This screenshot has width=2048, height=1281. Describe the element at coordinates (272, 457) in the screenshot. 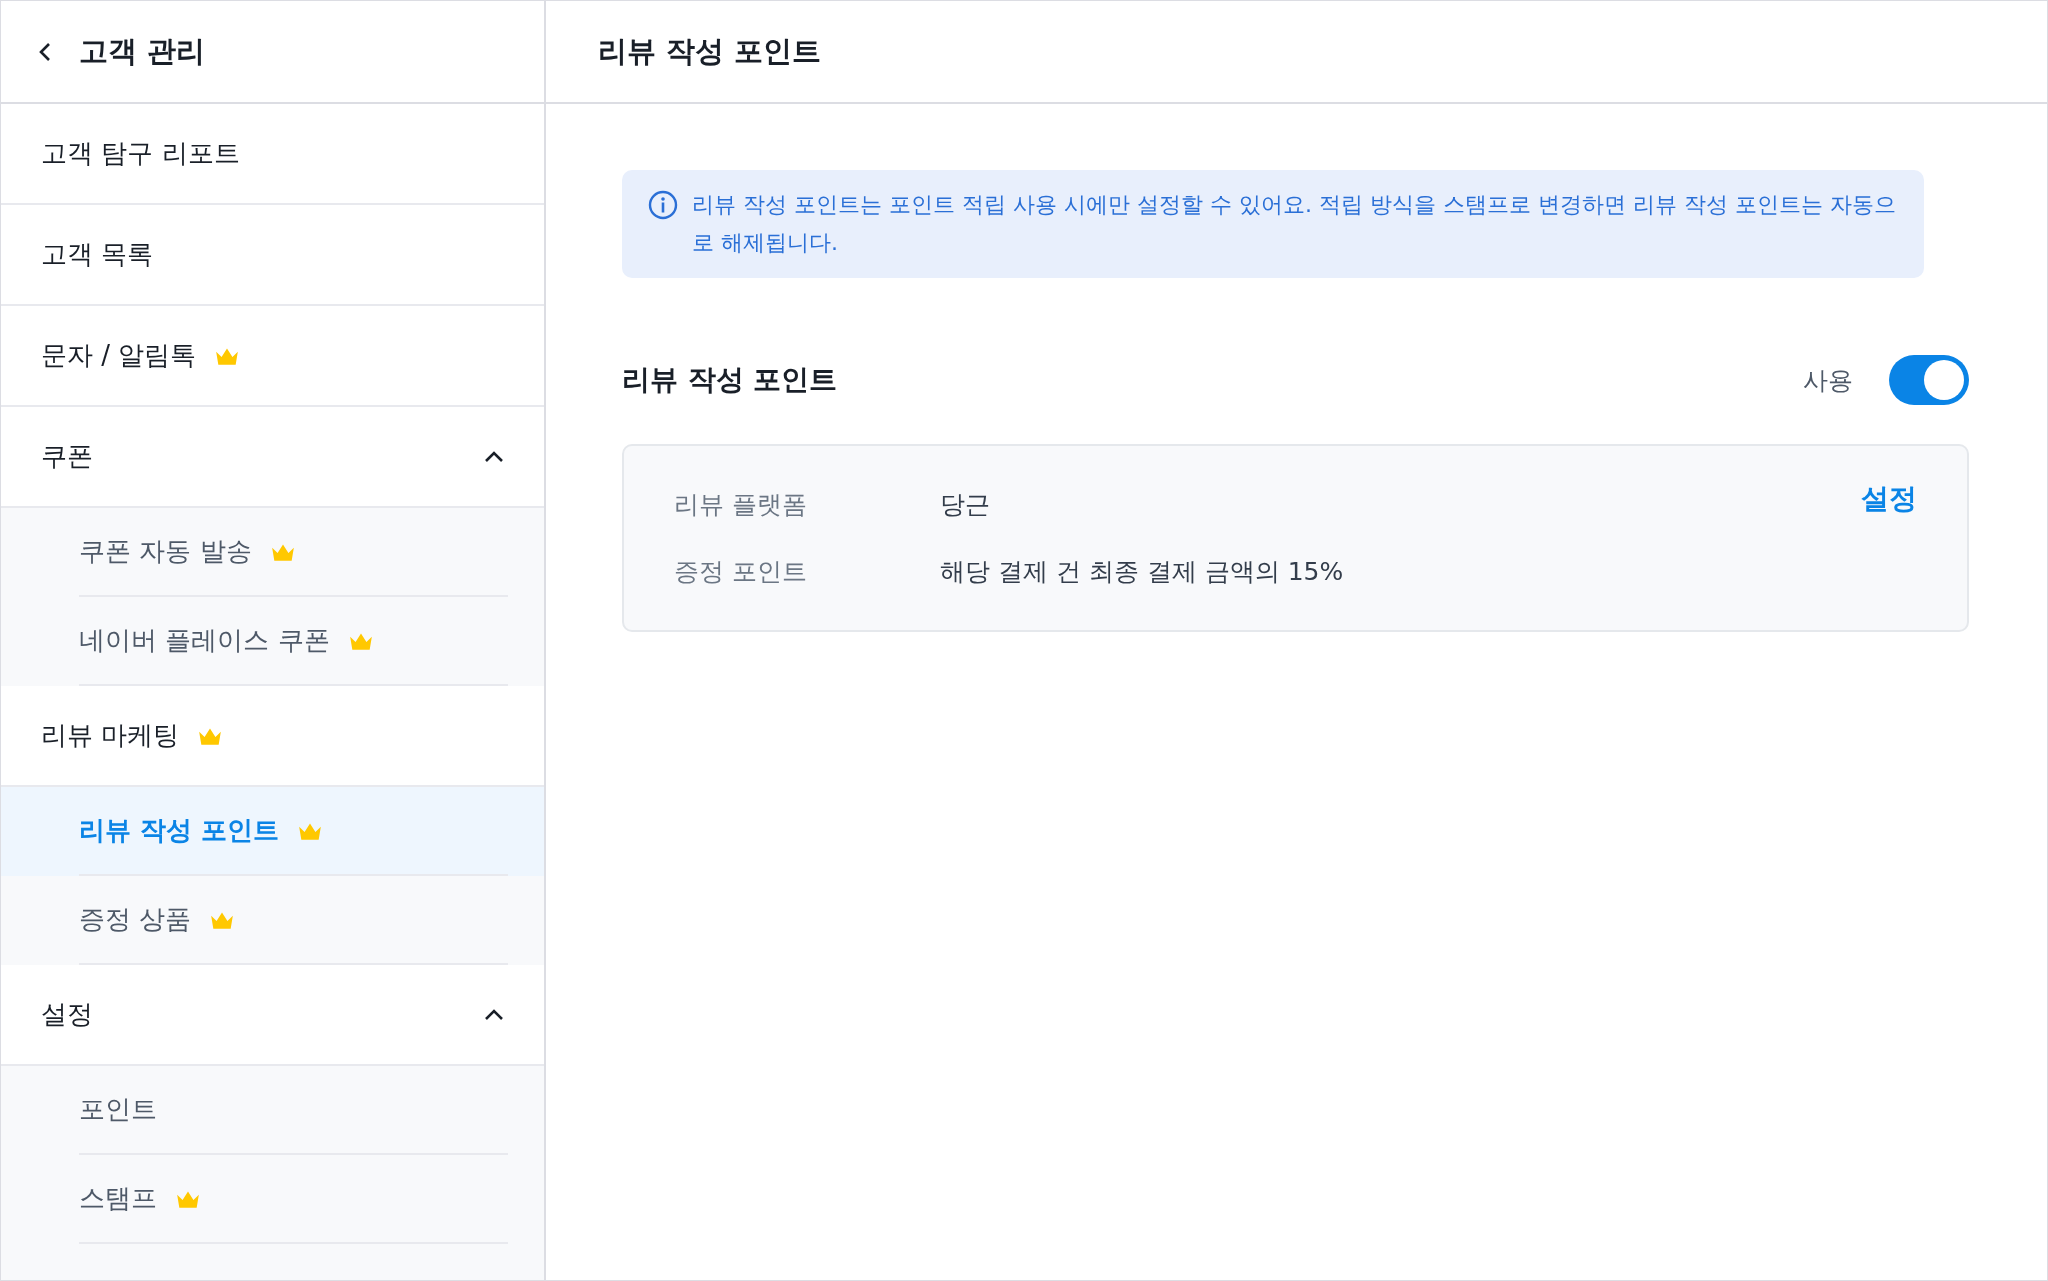

I see `sidebar-item: 쿠폰` at that location.